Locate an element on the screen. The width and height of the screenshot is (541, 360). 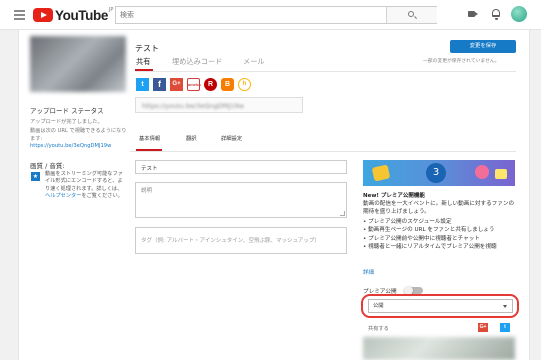
upload-status-title: アップロード ステータス is located at coordinates (67, 111).